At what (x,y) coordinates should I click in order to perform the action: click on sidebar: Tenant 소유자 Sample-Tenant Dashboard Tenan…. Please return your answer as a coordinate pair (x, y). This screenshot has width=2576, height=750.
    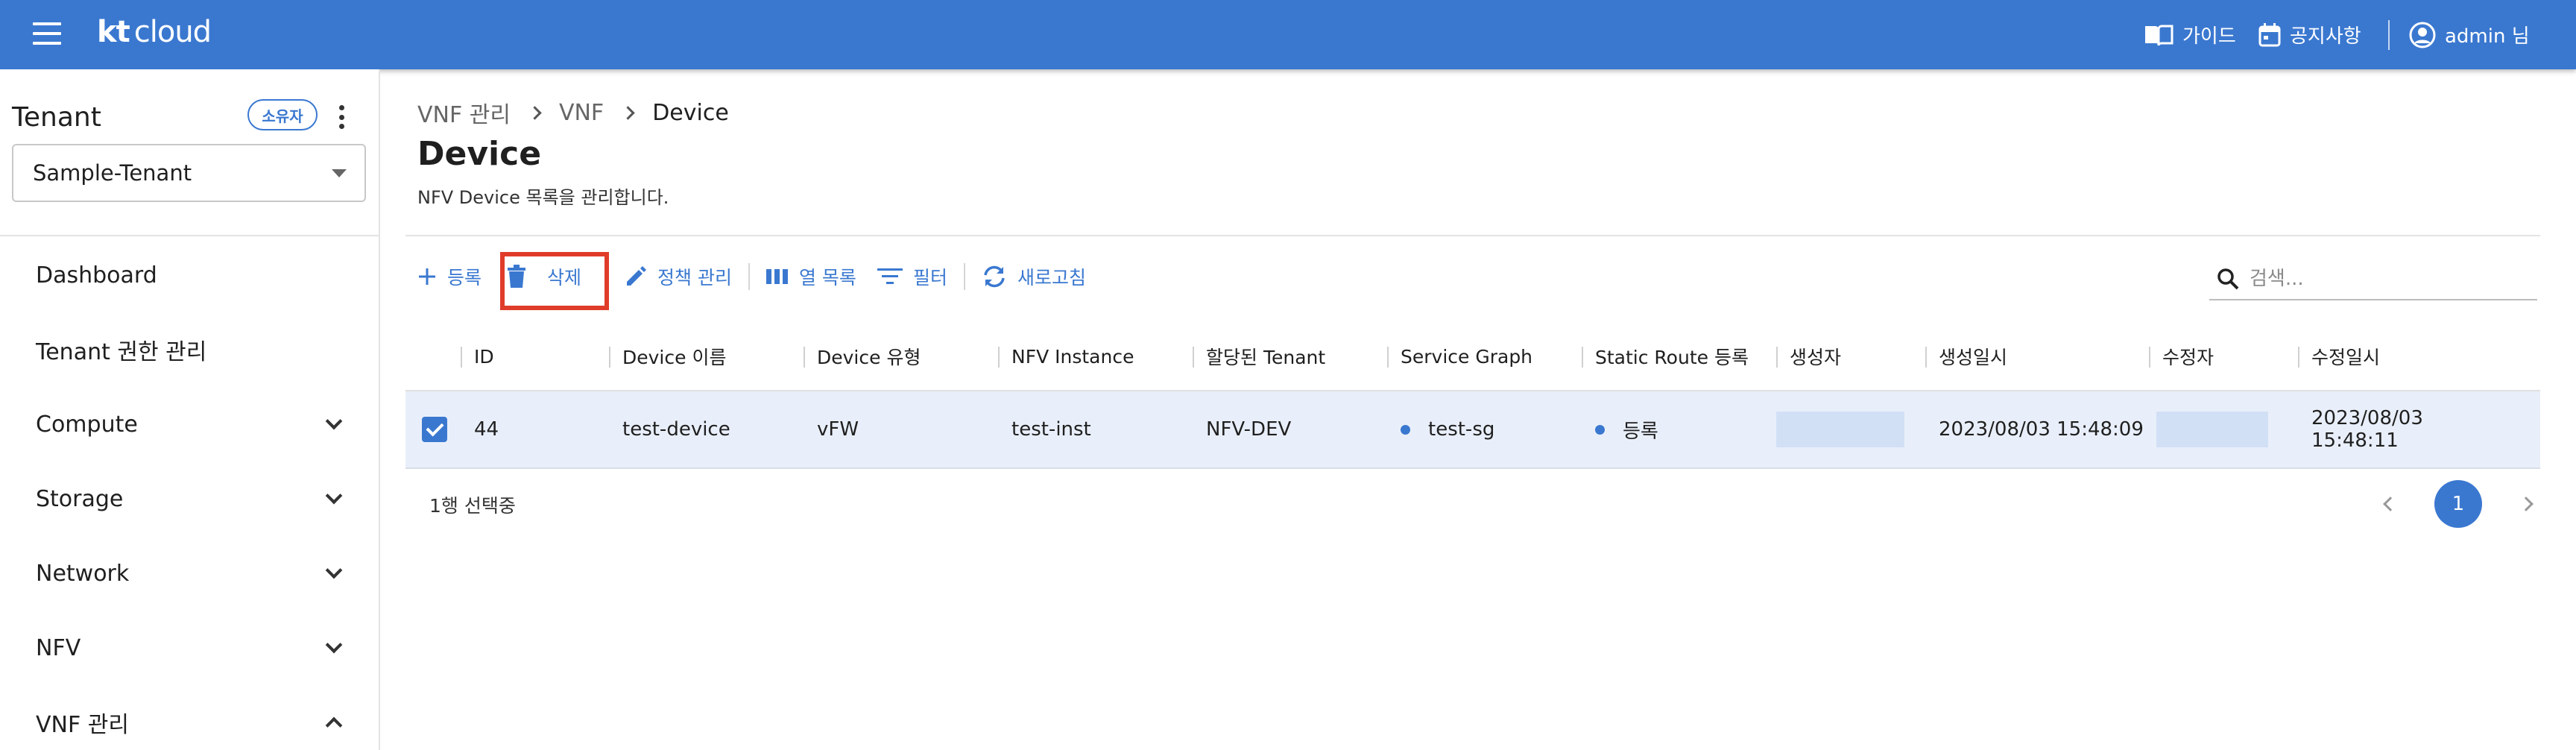
    Looking at the image, I should click on (190, 409).